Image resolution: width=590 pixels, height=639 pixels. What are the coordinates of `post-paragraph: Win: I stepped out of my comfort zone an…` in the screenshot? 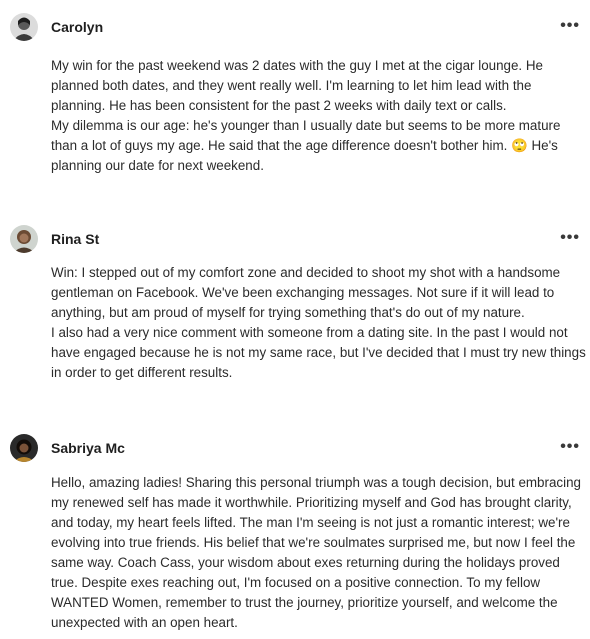 It's located at (306, 292).